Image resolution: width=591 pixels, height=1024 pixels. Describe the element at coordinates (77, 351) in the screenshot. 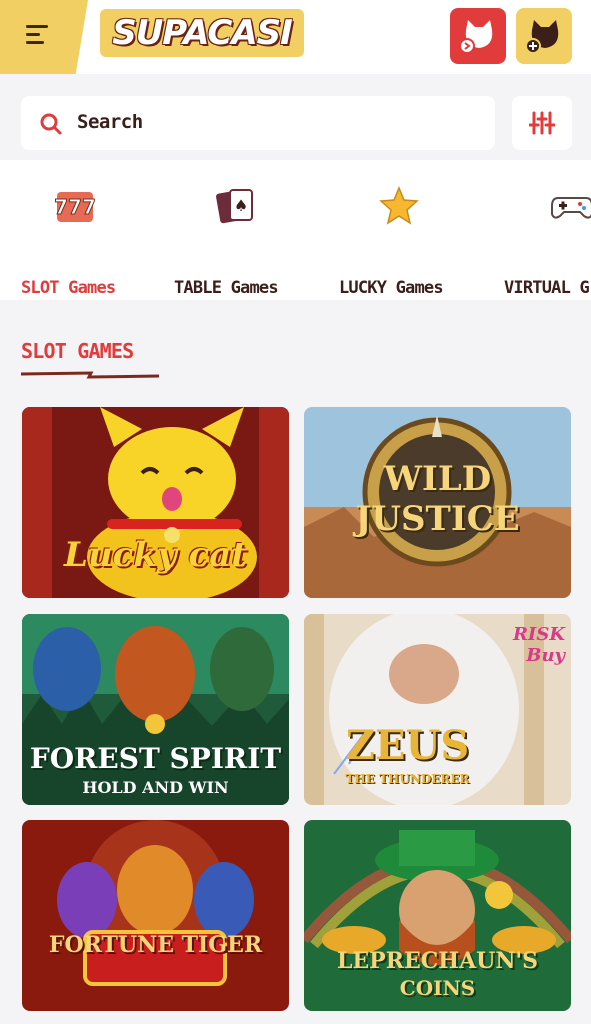

I see `section-title: SLOT GAMES` at that location.